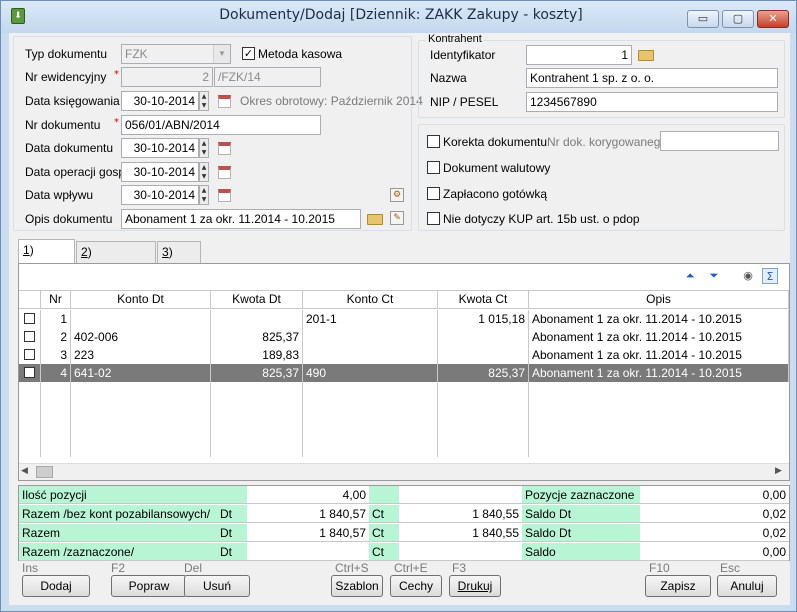  What do you see at coordinates (141, 300) in the screenshot?
I see `header-konto-dt: Konto Dt` at bounding box center [141, 300].